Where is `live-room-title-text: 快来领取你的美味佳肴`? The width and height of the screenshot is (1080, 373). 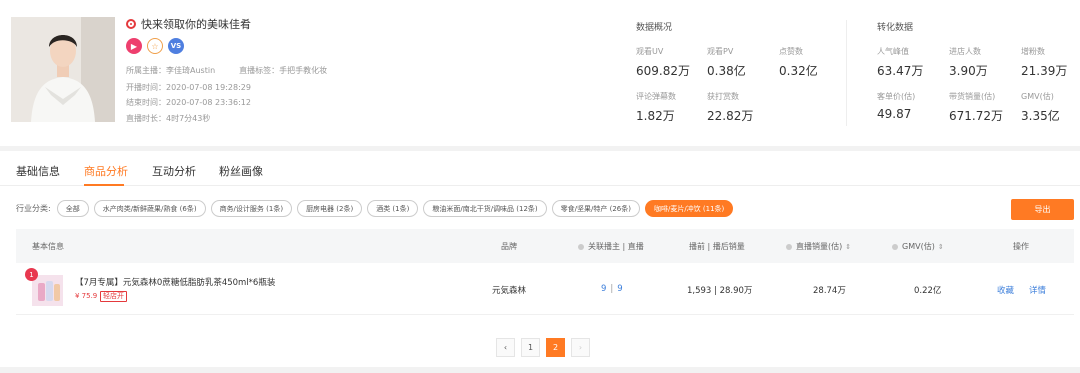
live-room-title-text: 快来领取你的美味佳肴 is located at coordinates (196, 24).